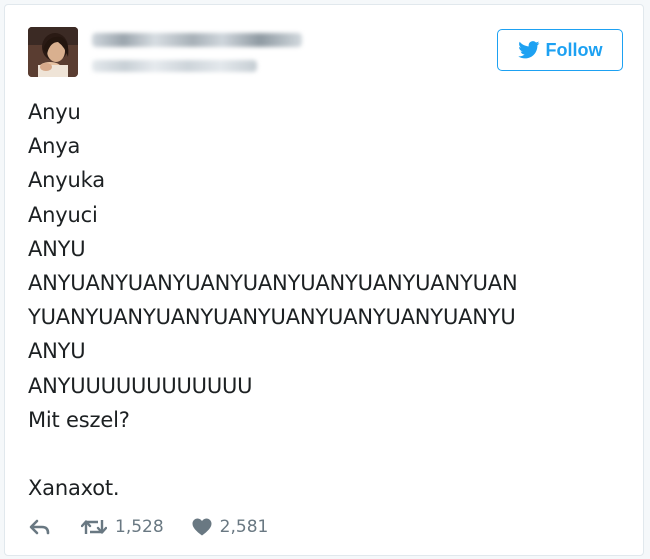 The width and height of the screenshot is (650, 559). Describe the element at coordinates (528, 50) in the screenshot. I see `twitter-bird-icon` at that location.